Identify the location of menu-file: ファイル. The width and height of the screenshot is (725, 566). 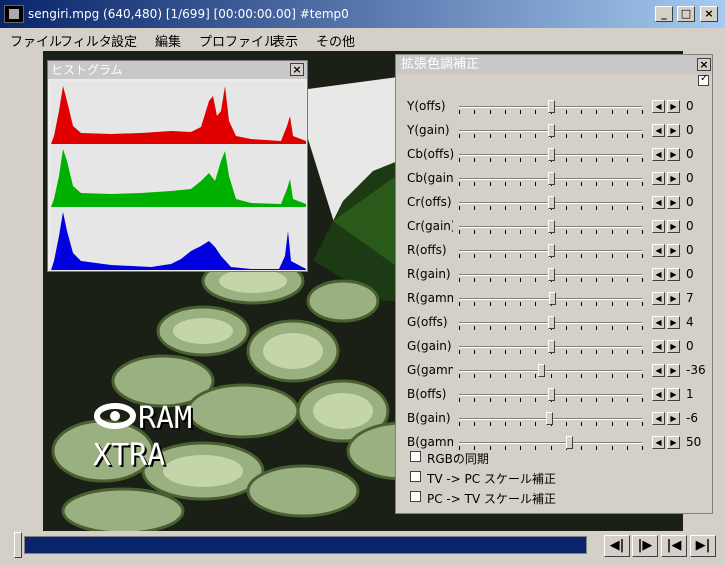
(36, 40).